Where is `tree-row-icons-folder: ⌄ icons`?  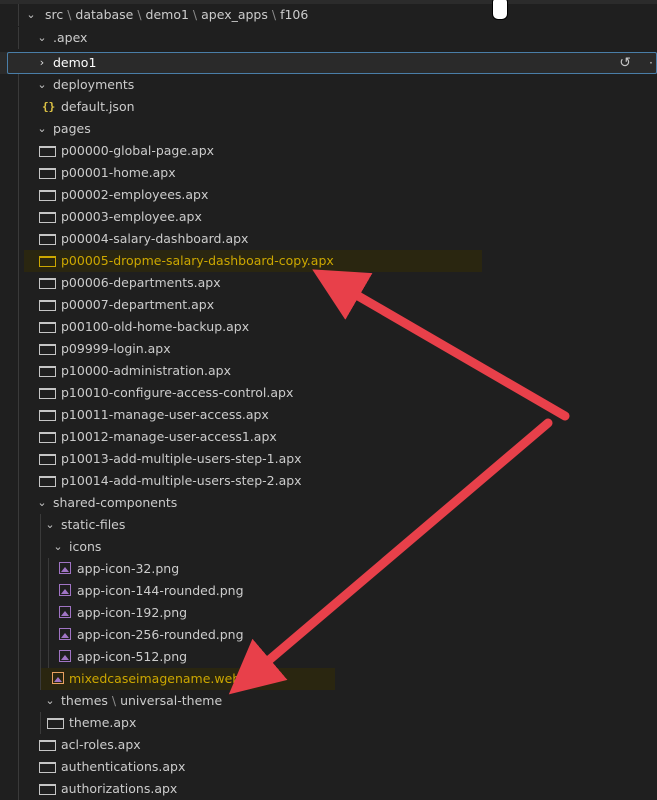 tree-row-icons-folder: ⌄ icons is located at coordinates (328, 547).